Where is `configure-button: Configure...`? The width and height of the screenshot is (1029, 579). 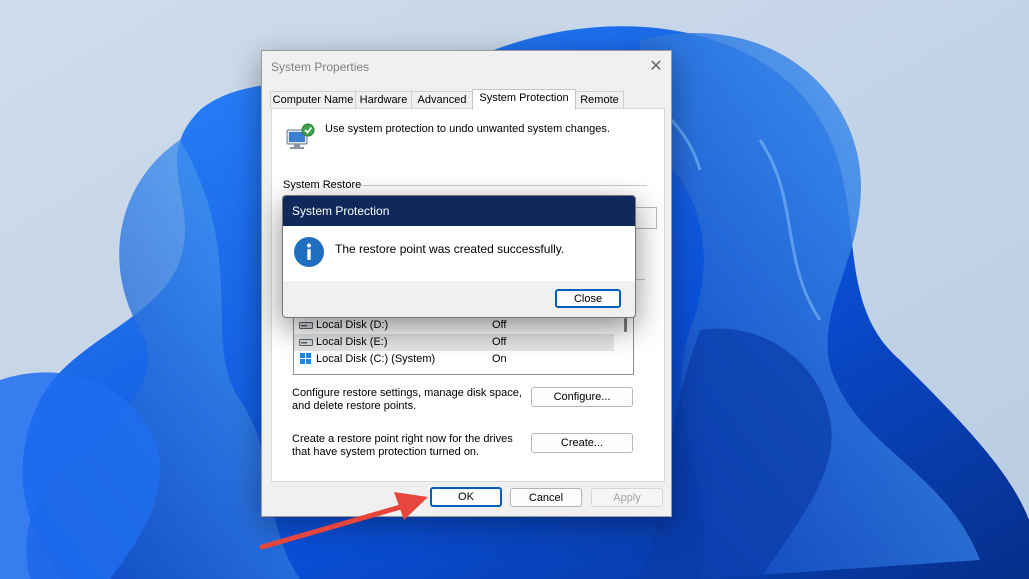 configure-button: Configure... is located at coordinates (582, 397).